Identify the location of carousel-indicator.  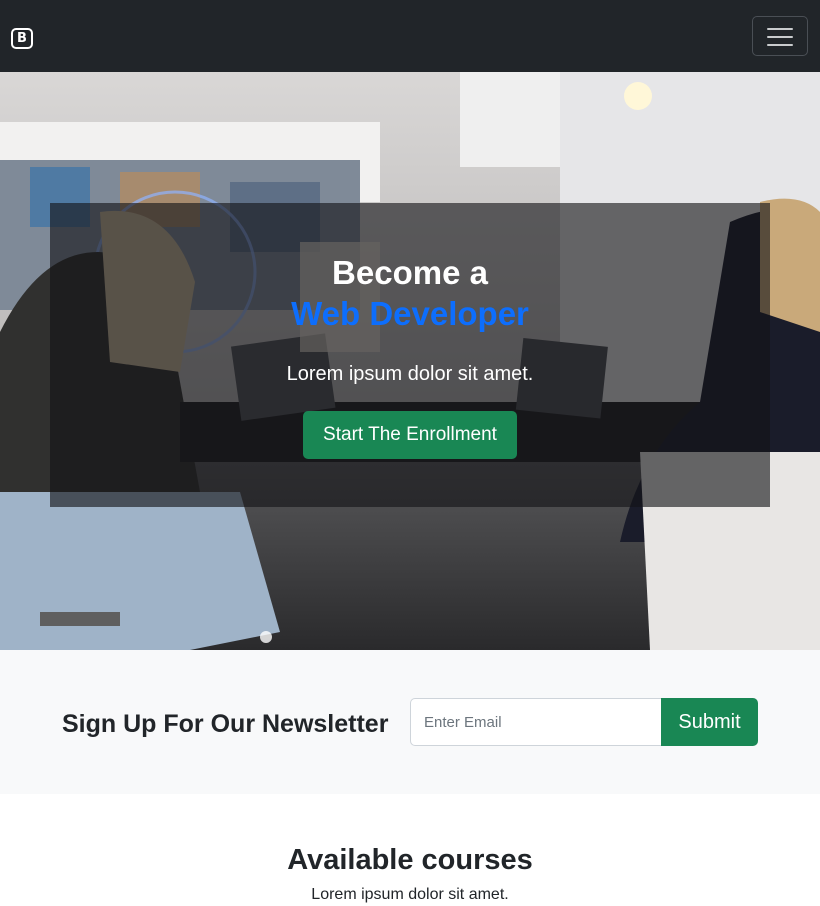
(266, 637).